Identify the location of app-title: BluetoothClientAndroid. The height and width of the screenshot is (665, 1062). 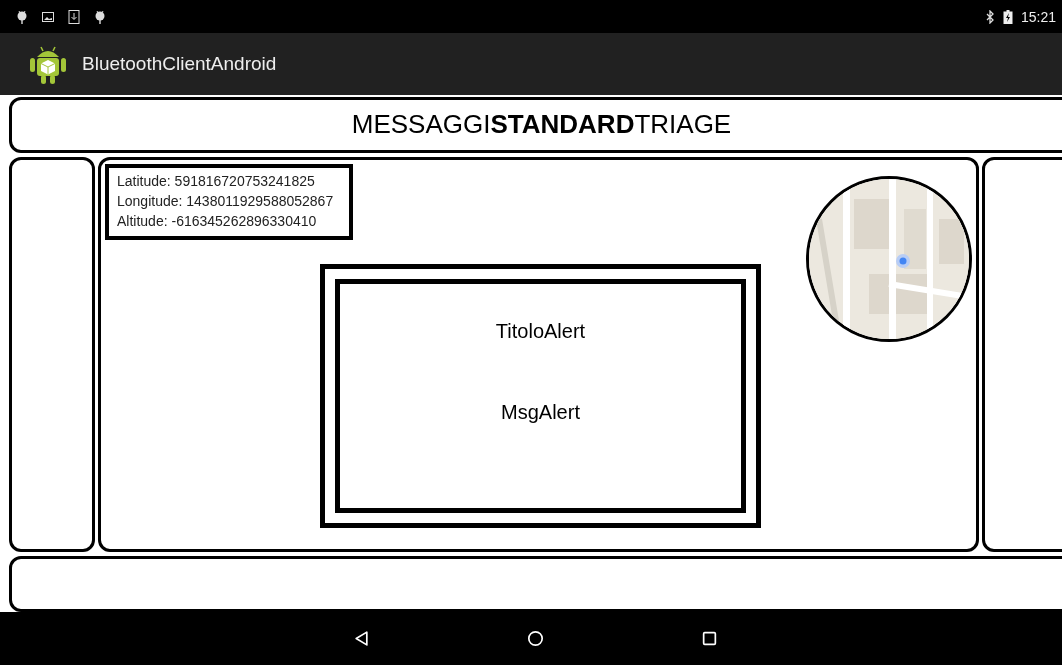
(179, 64).